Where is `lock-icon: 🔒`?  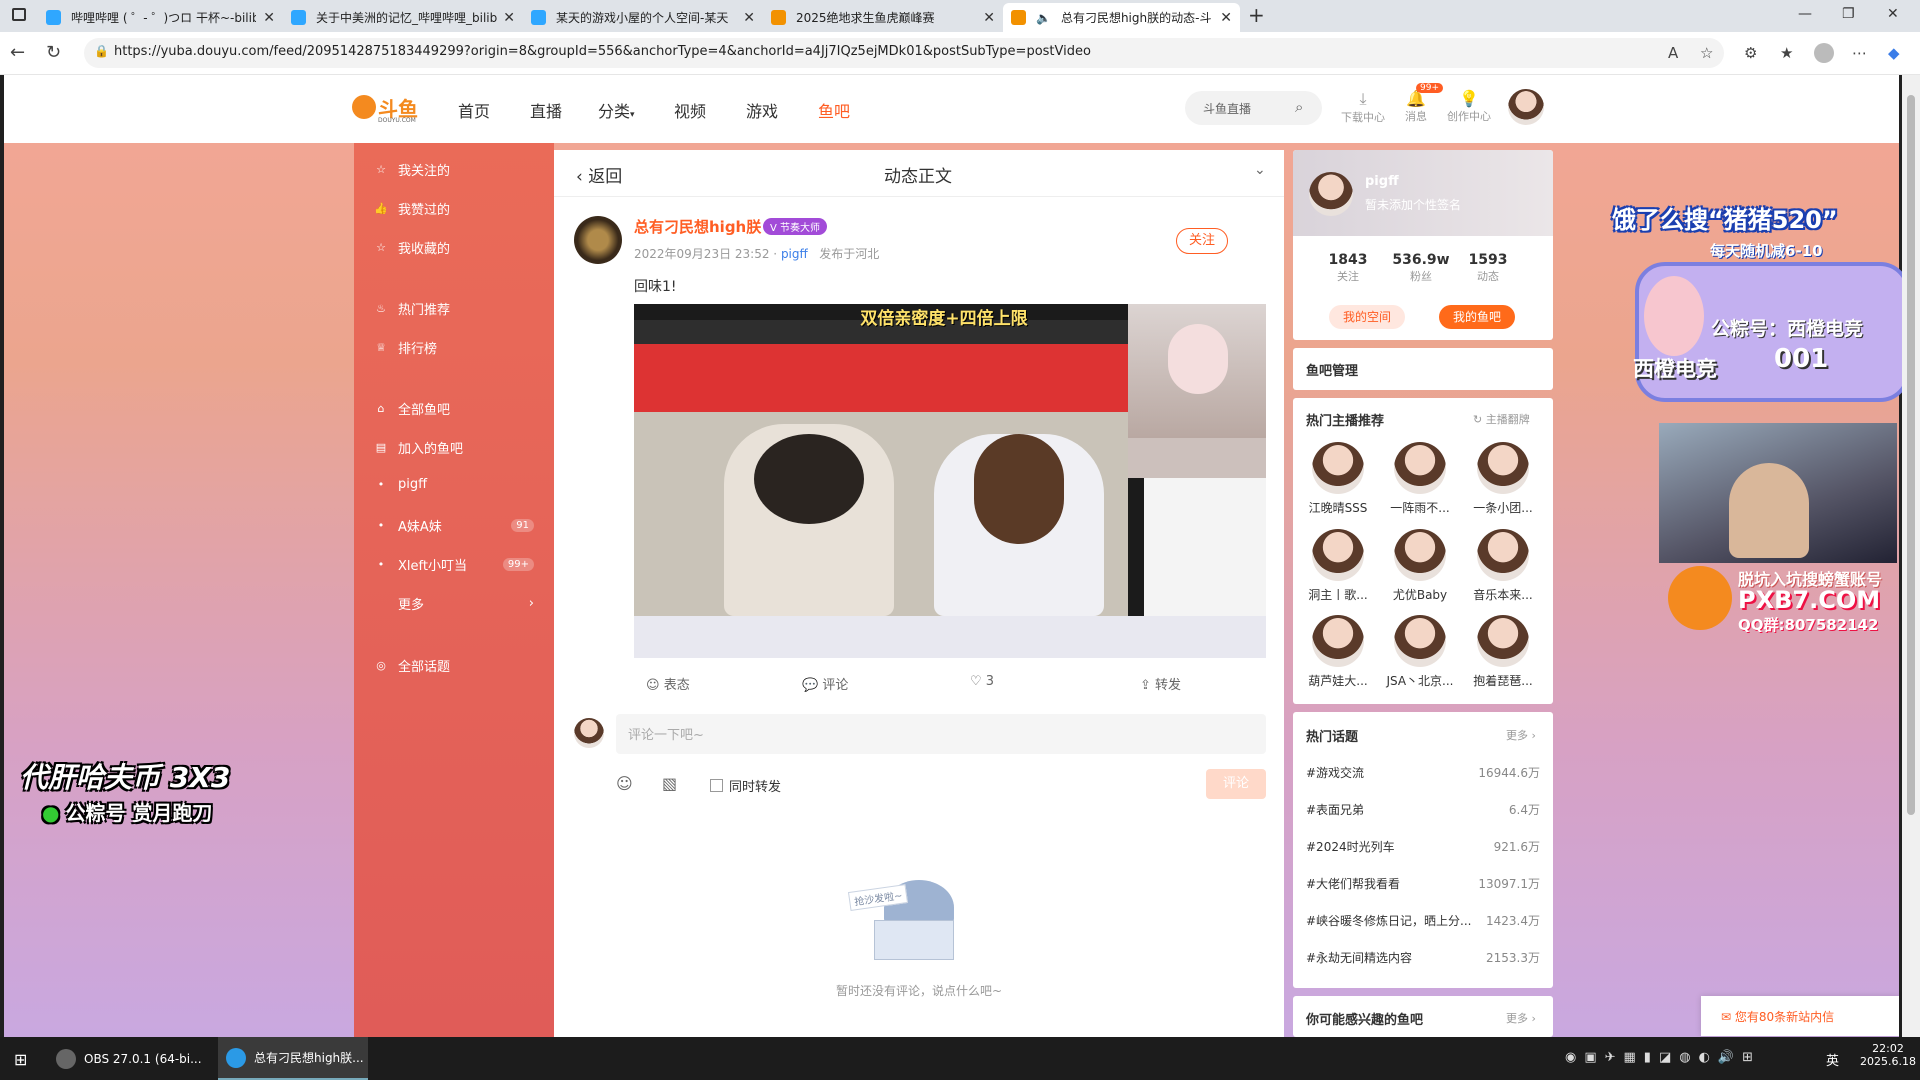
lock-icon: 🔒 is located at coordinates (101, 51).